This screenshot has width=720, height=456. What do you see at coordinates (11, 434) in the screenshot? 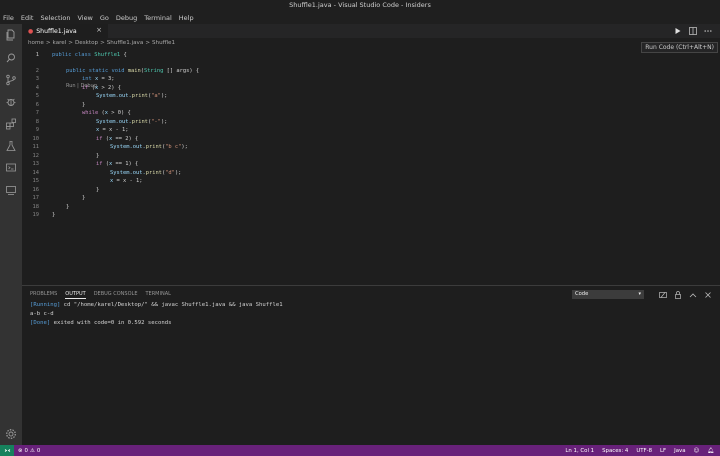
I see `settings-gear-icon` at bounding box center [11, 434].